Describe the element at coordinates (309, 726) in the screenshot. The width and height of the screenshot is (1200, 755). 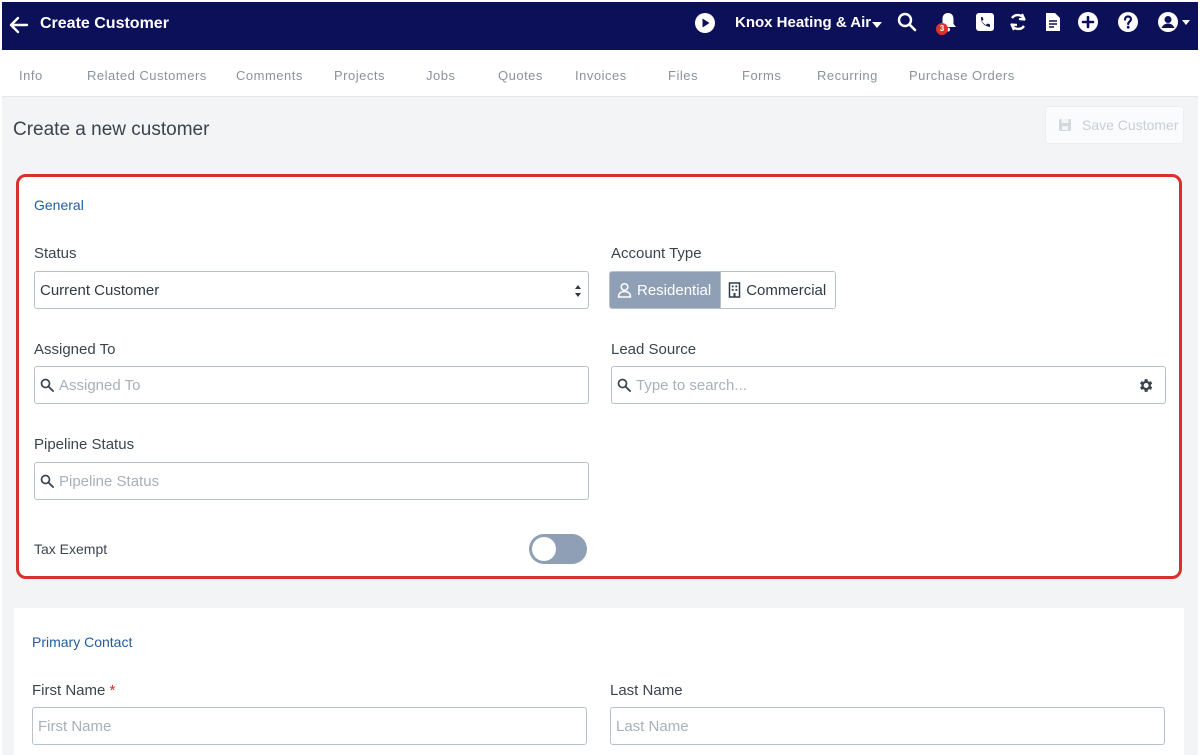
I see `first-name-input: First Name` at that location.